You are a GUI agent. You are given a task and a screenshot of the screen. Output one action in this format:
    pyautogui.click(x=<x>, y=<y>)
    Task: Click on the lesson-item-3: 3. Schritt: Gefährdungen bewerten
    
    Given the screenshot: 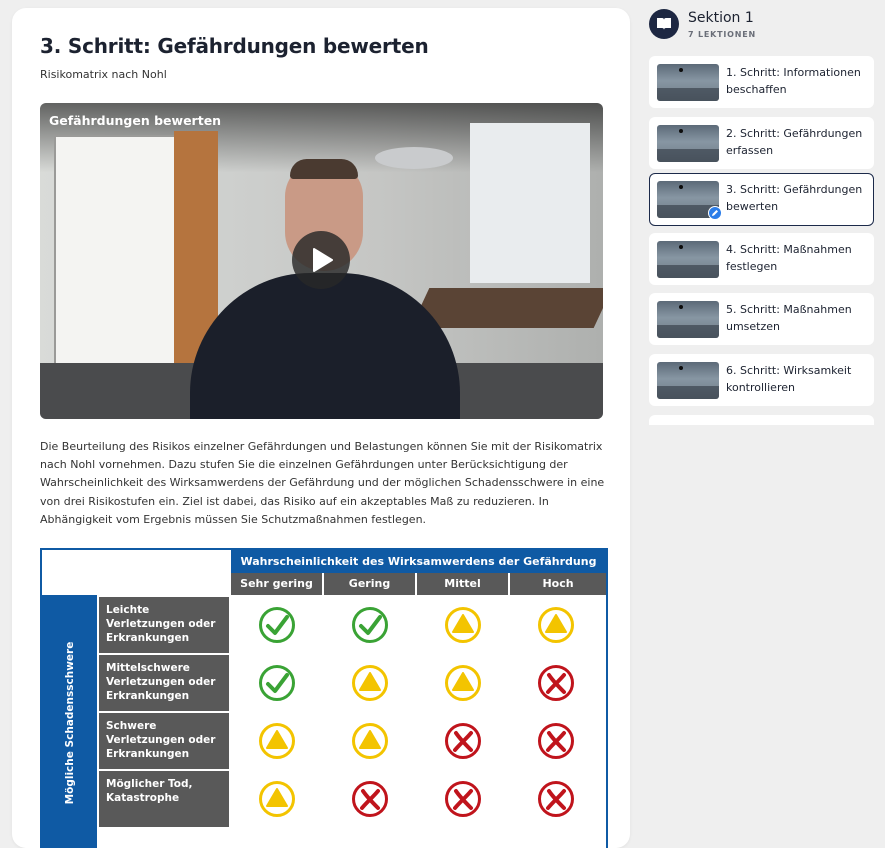 What is the action you would take?
    pyautogui.click(x=761, y=199)
    